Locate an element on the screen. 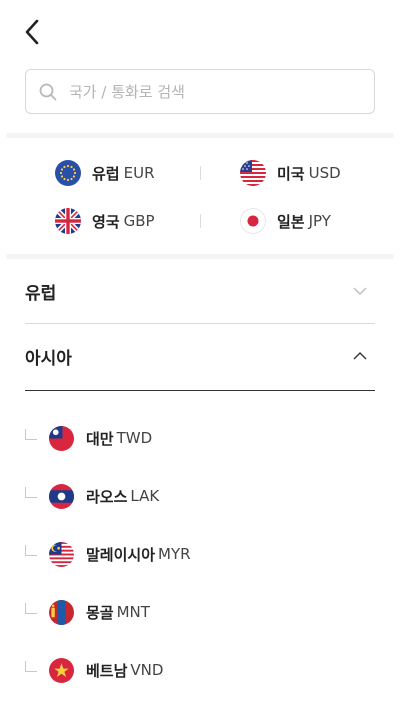 The width and height of the screenshot is (400, 711). country-item-twd: 대만 TWD is located at coordinates (88, 438).